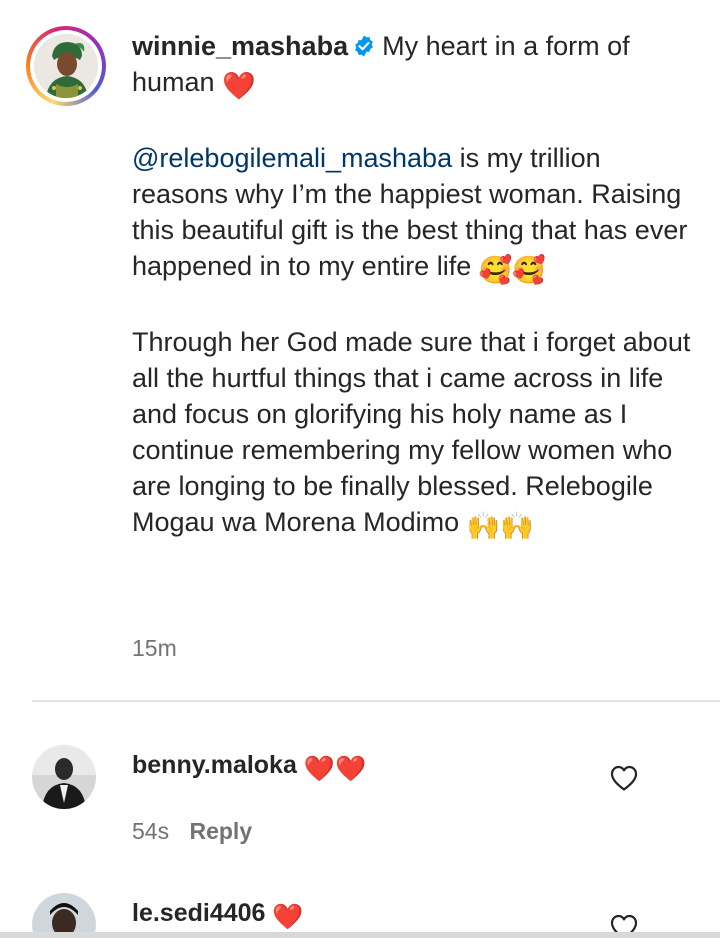 Image resolution: width=720 pixels, height=938 pixels. I want to click on comment-avatar, so click(64, 777).